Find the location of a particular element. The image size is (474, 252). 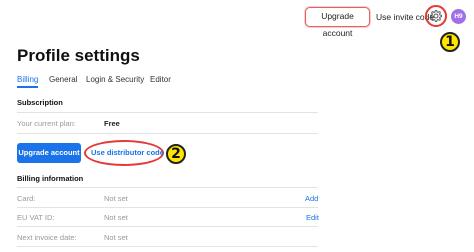

active-tab-indicator is located at coordinates (27, 87).